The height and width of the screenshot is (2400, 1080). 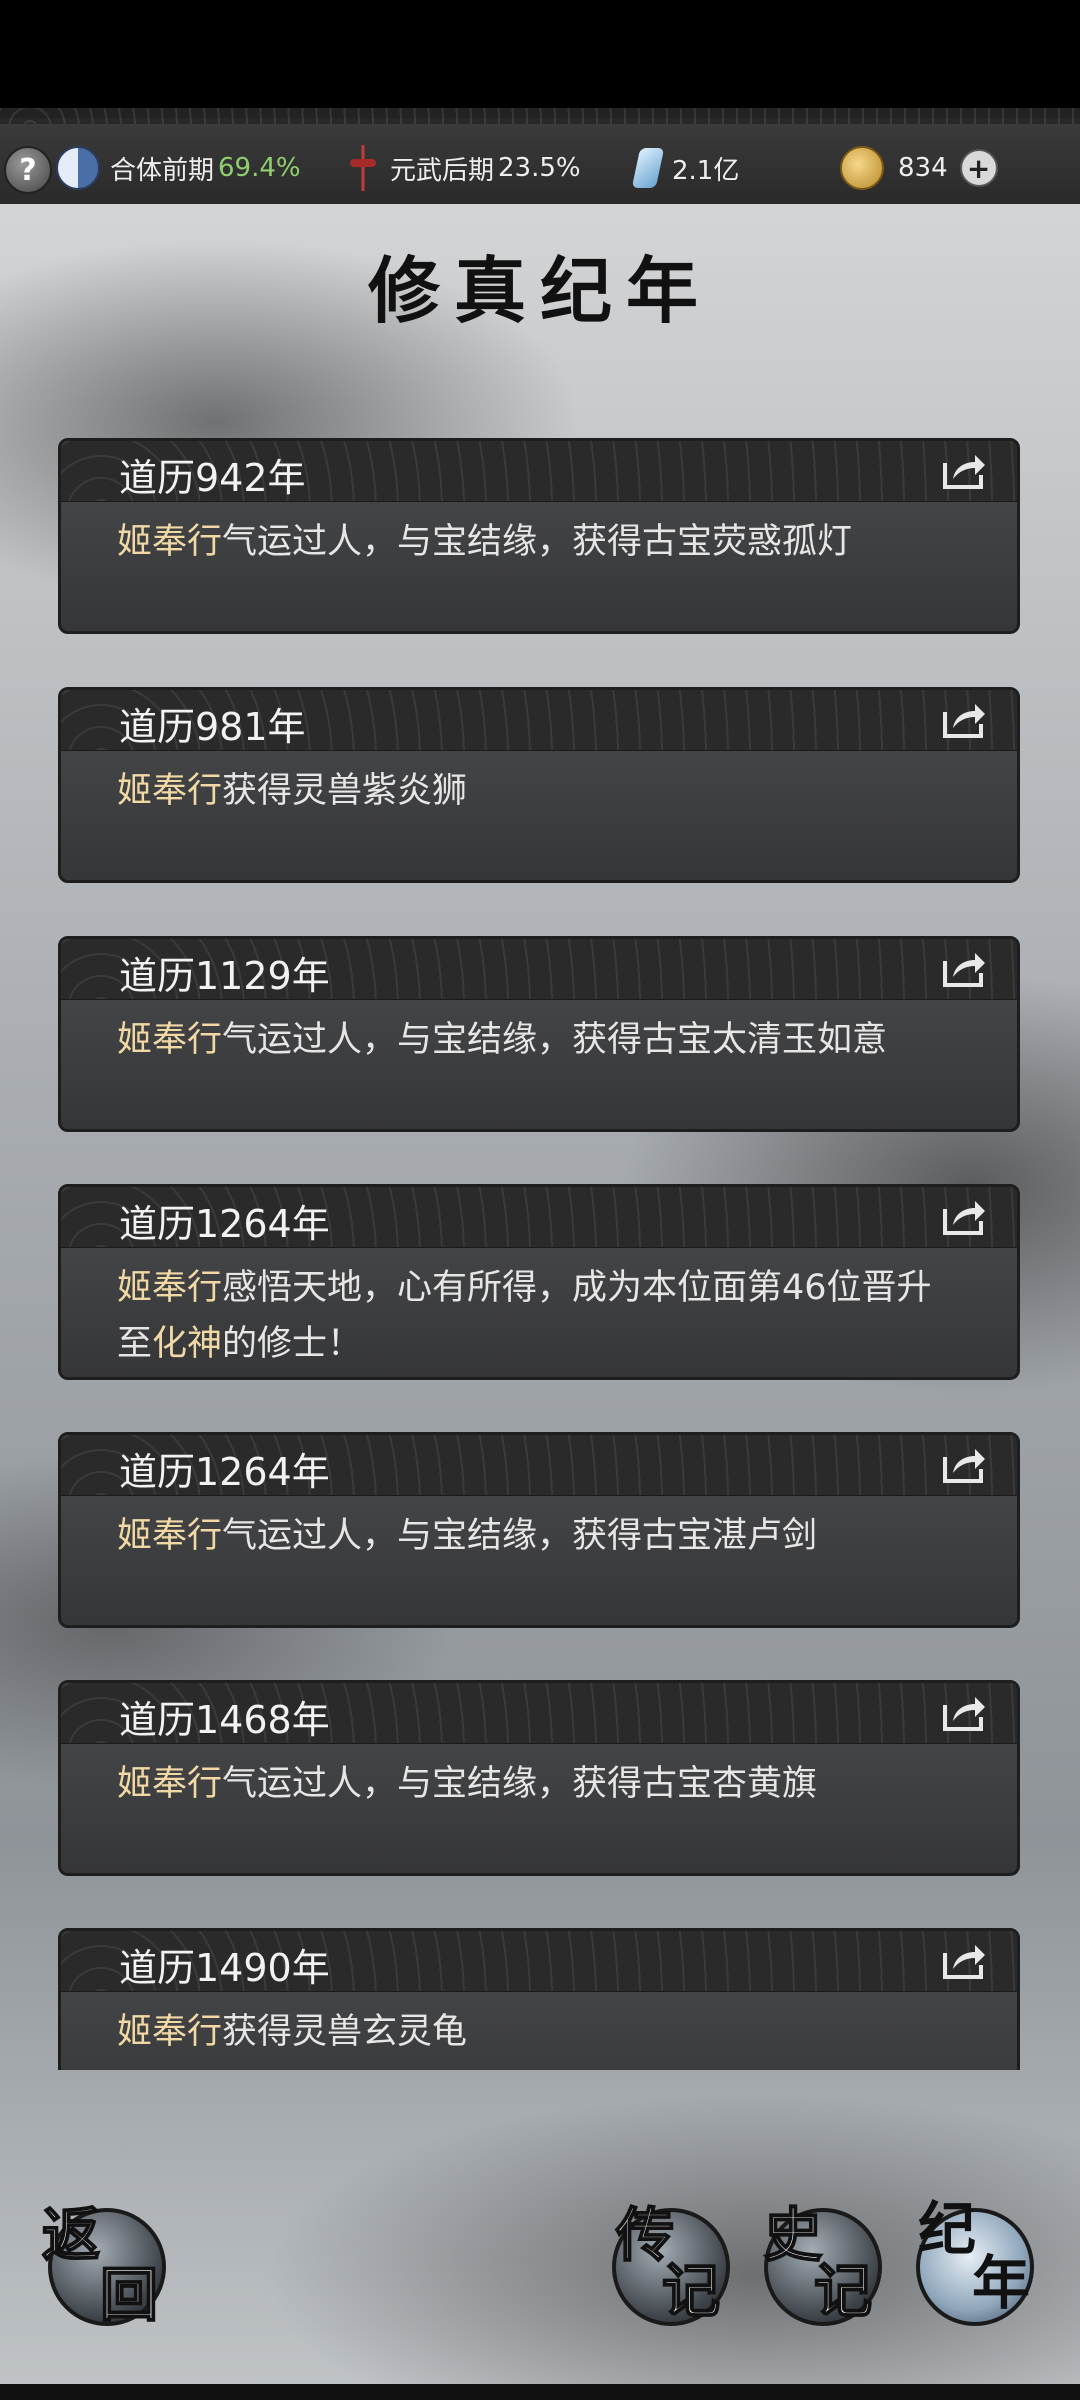 I want to click on chronicle-card: 道历1129年 姬奉行气运过人，与宝结缘，获得古宝太清玉如意, so click(x=539, y=1034).